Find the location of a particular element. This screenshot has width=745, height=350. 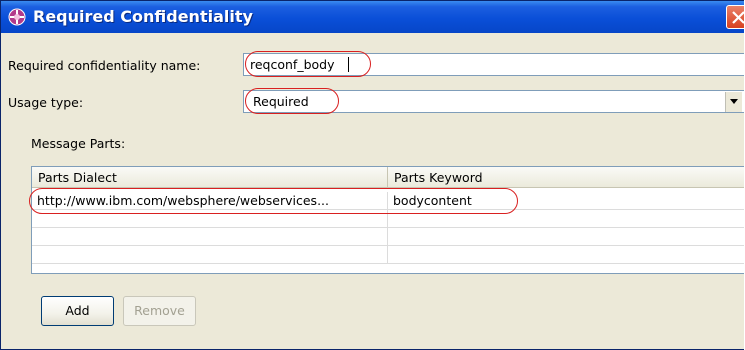

dropdown-button is located at coordinates (733, 102).